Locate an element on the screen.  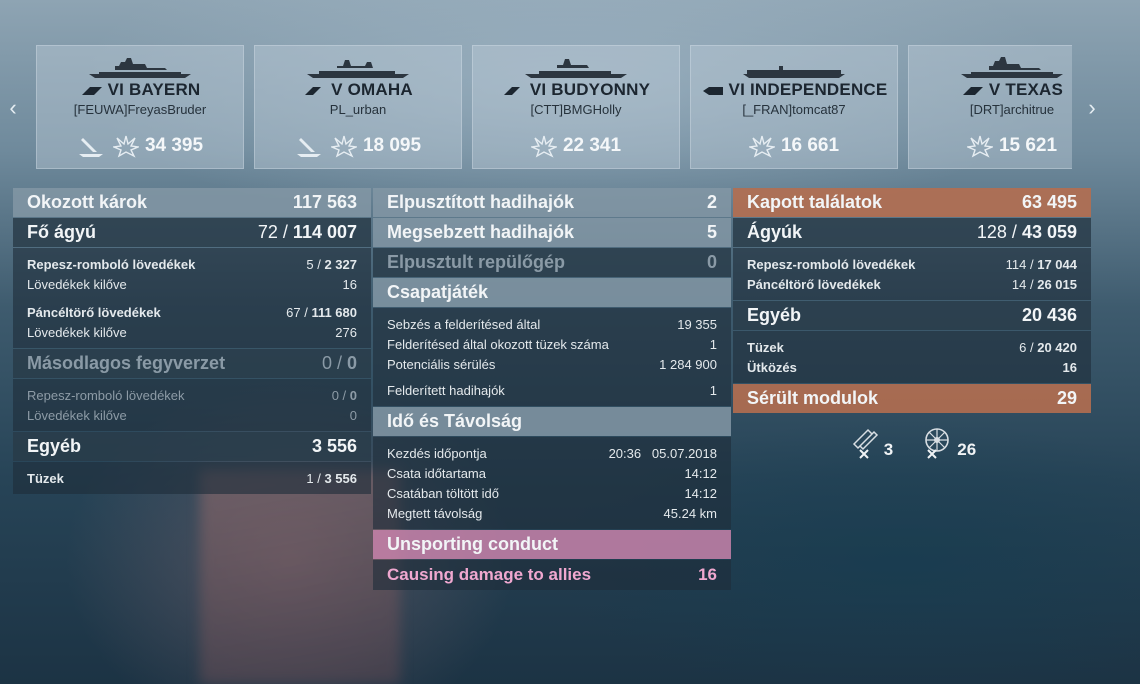
received-hits-header: Kapott találatok 63 495 is located at coordinates (912, 202).